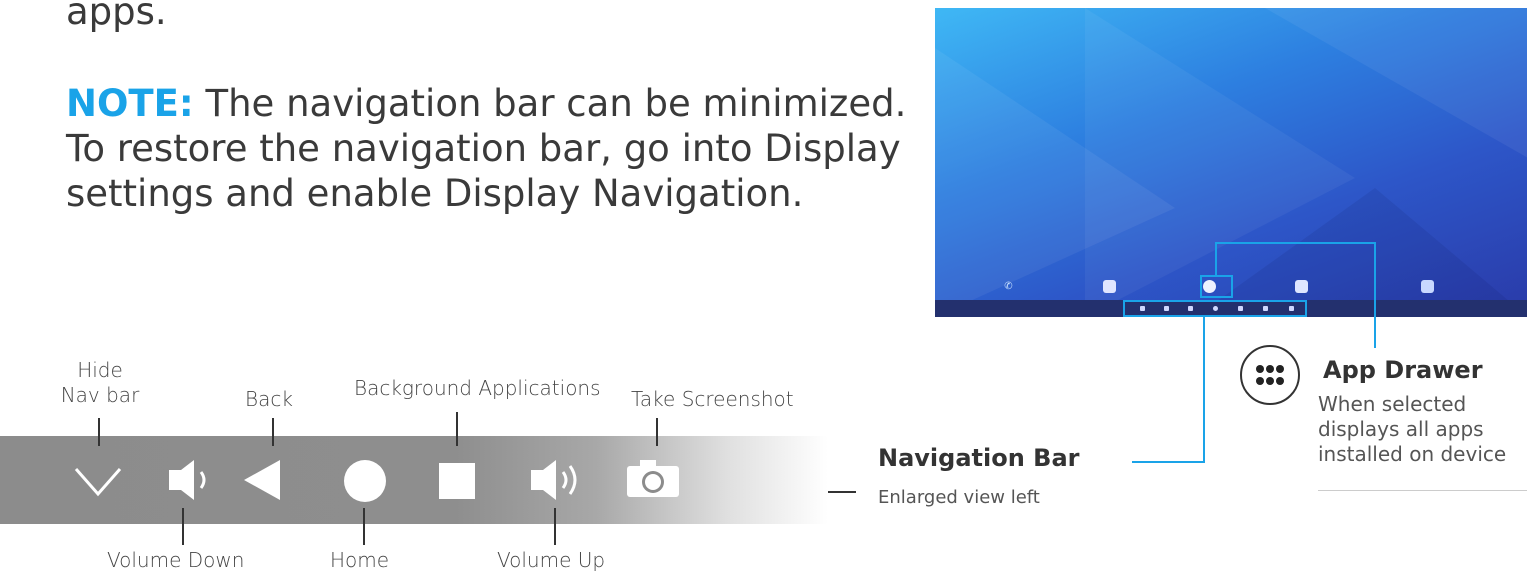 The image size is (1527, 574). I want to click on navigation-bar-subtitle: Enlarged view left, so click(959, 497).